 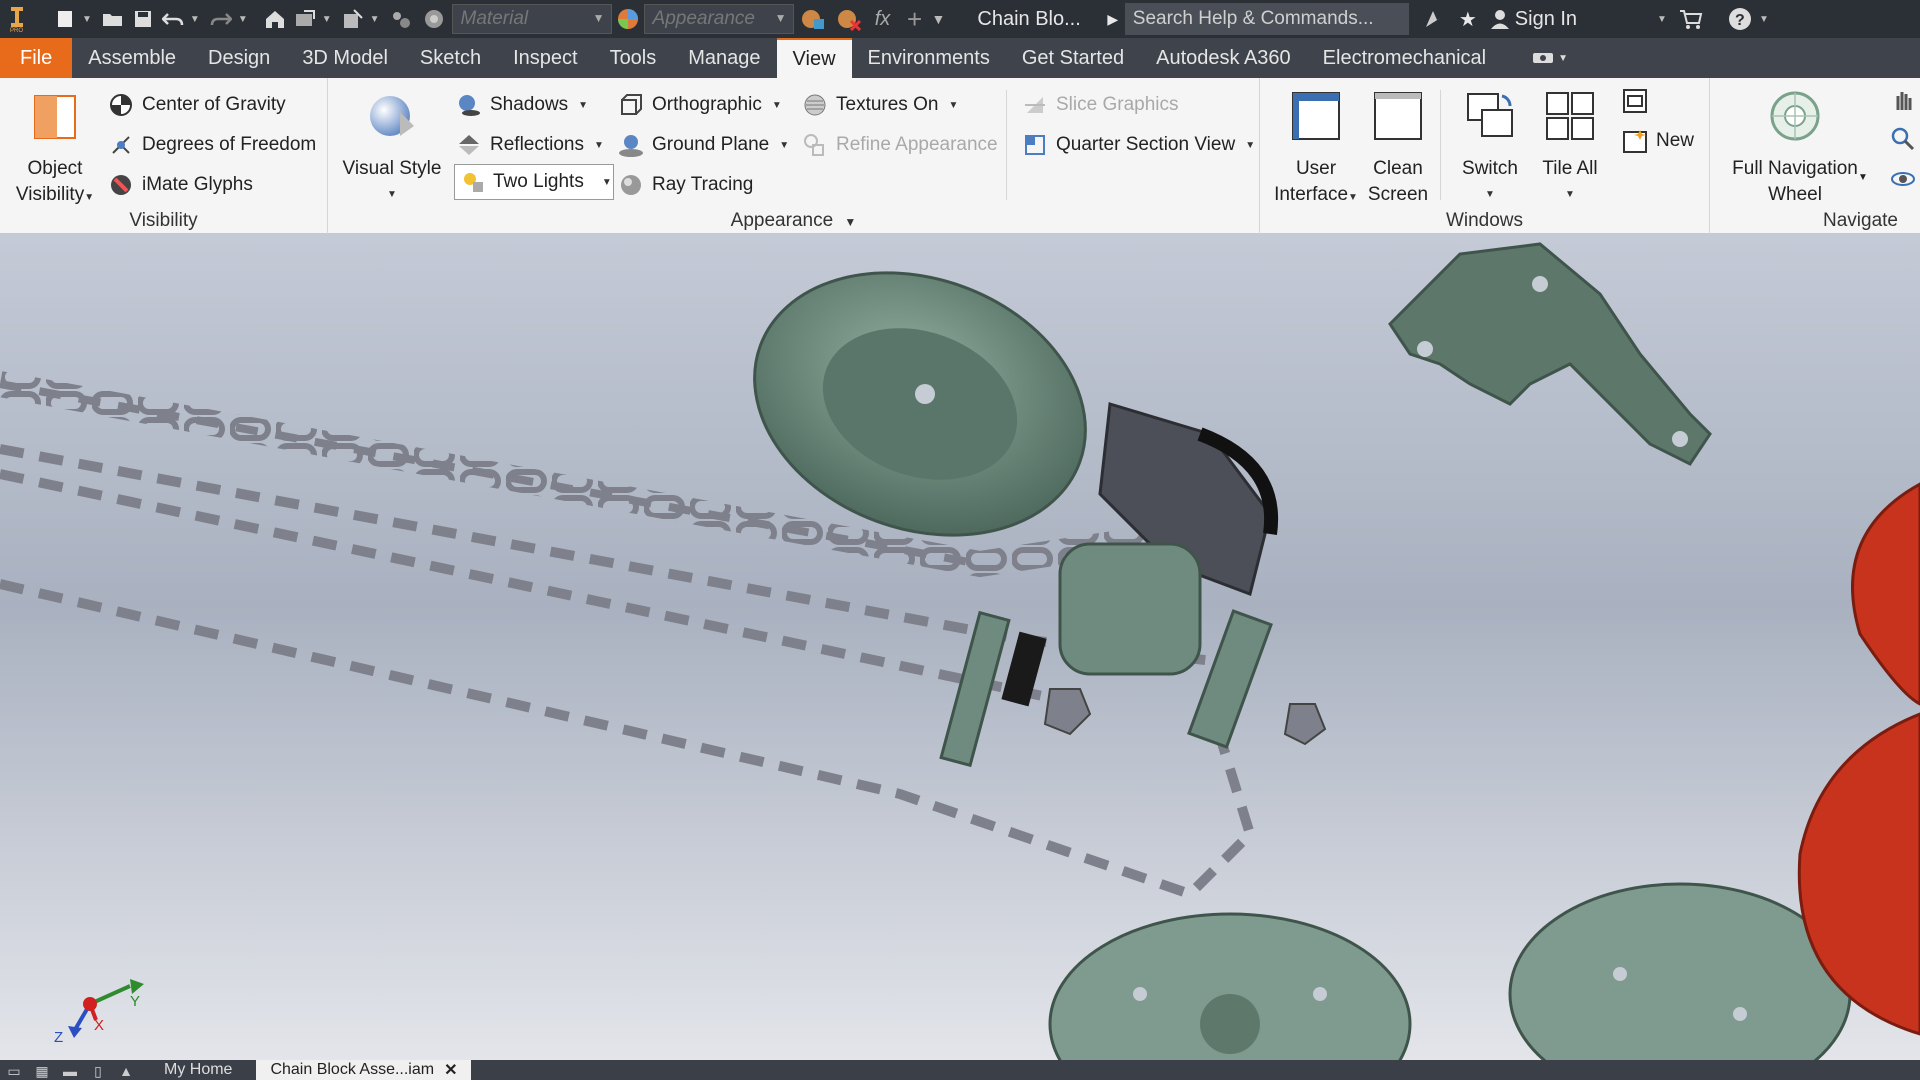 I want to click on clean-screen-icon, so click(x=1398, y=116).